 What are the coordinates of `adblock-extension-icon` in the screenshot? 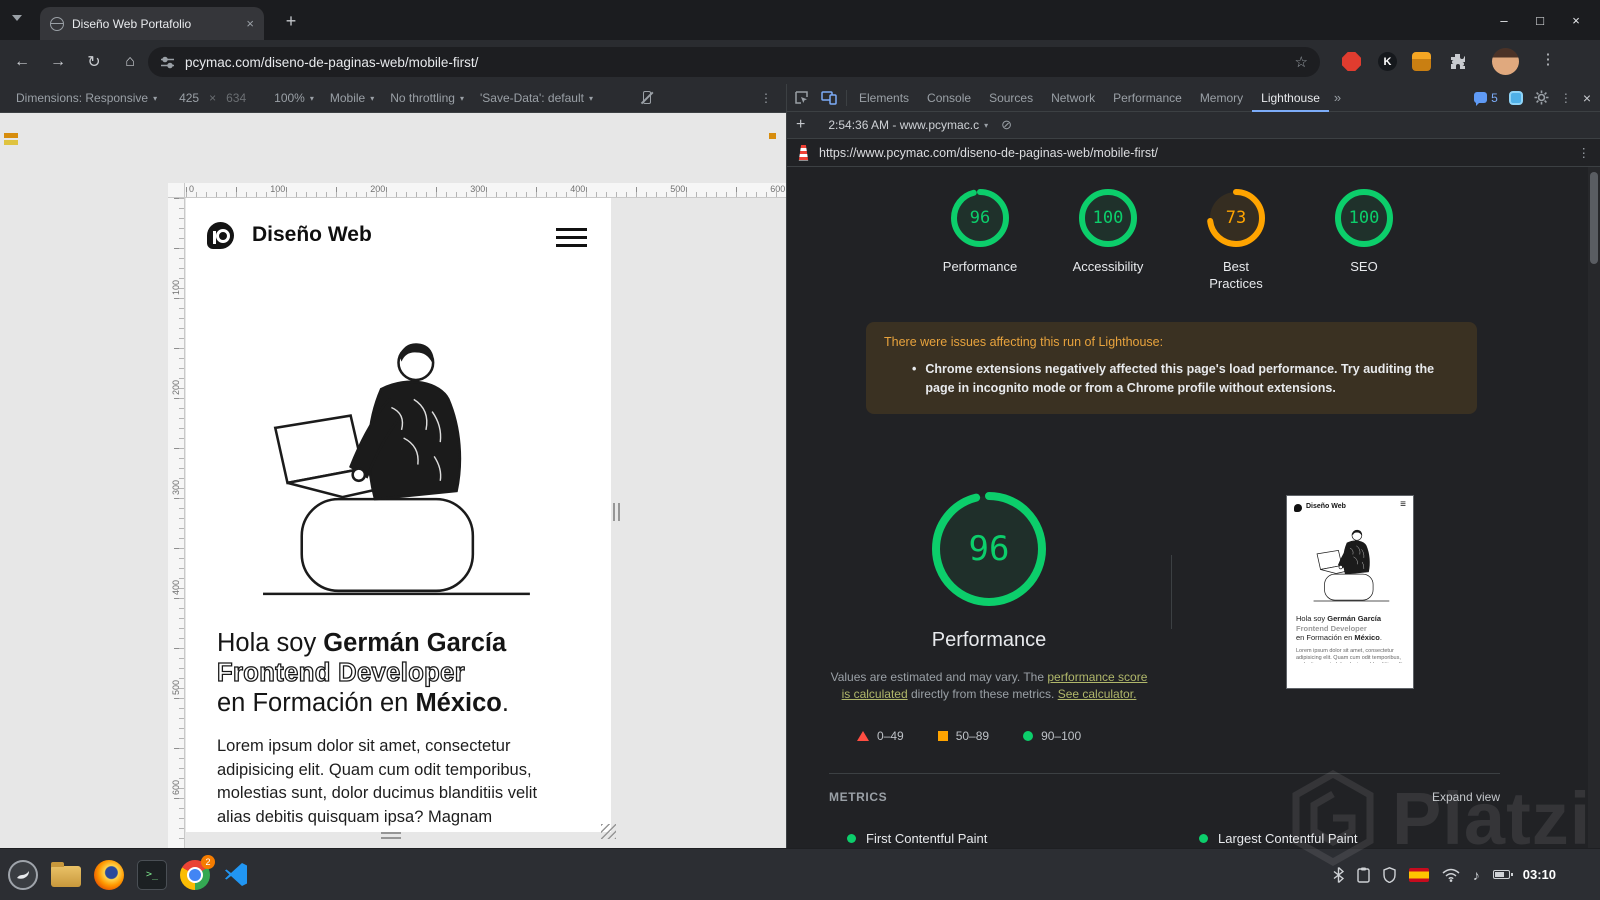 It's located at (1351, 61).